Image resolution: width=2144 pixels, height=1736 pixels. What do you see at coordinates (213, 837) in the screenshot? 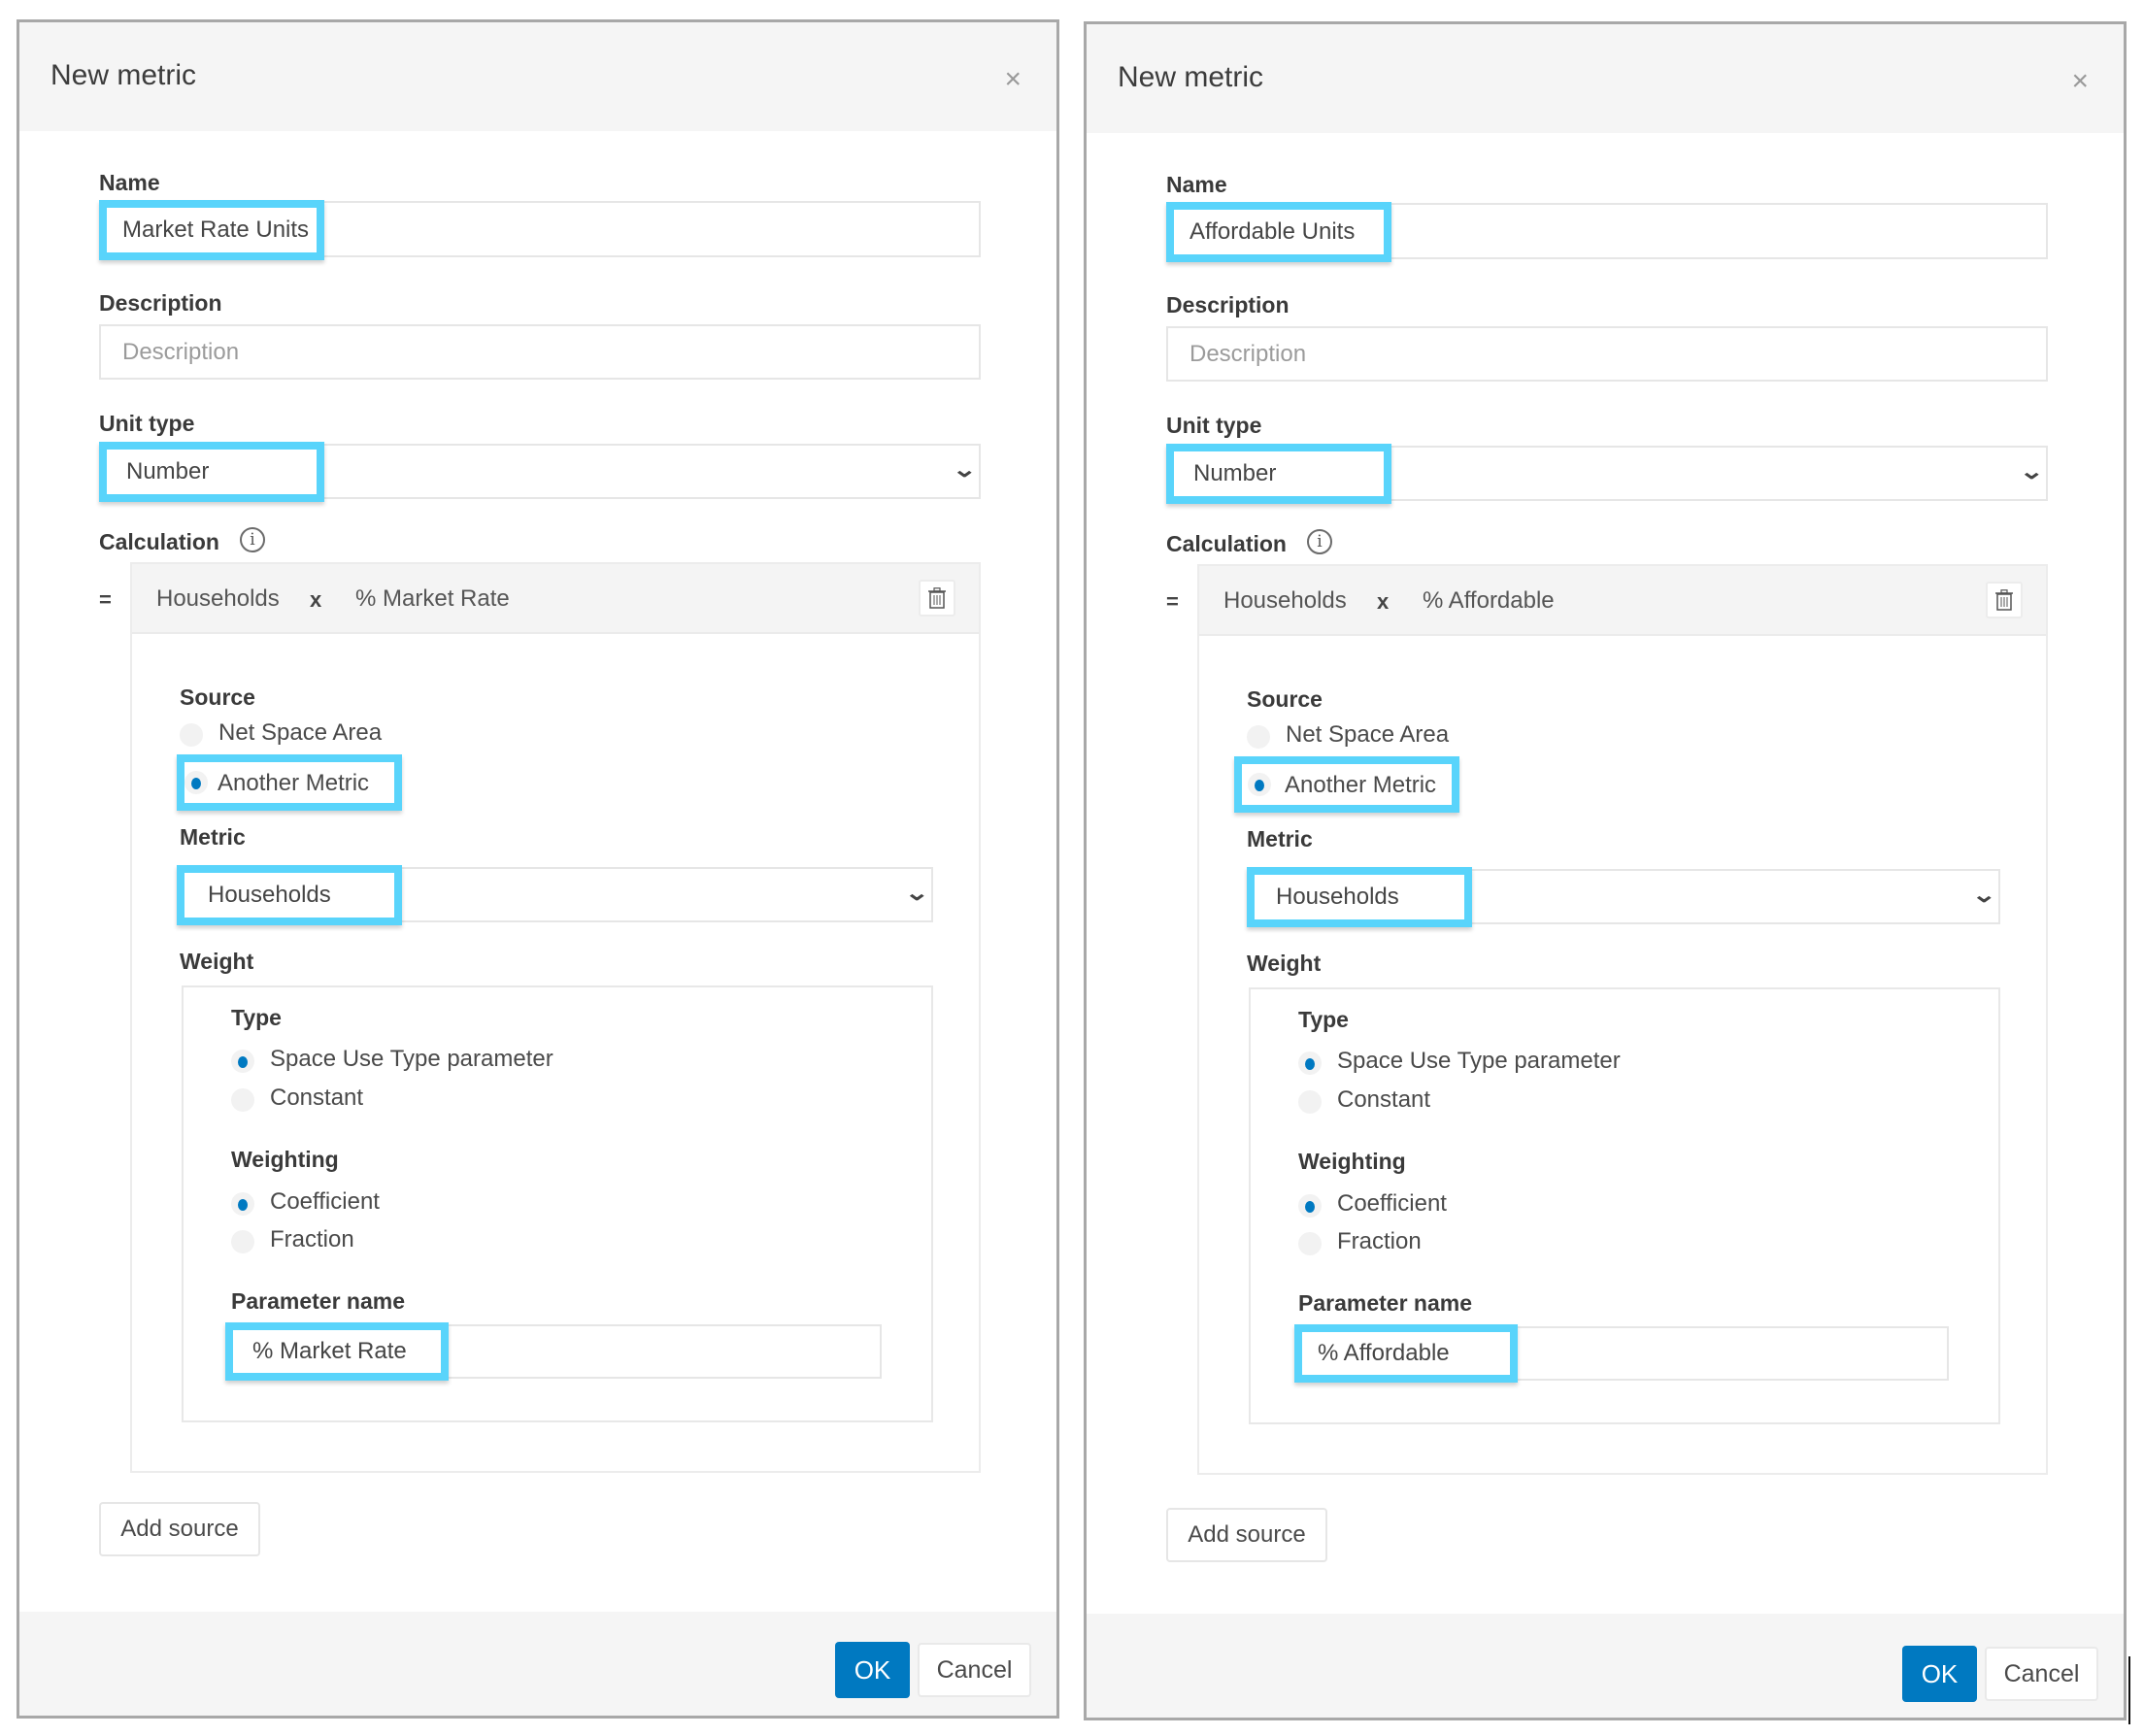
I see `metric-label: Metric` at bounding box center [213, 837].